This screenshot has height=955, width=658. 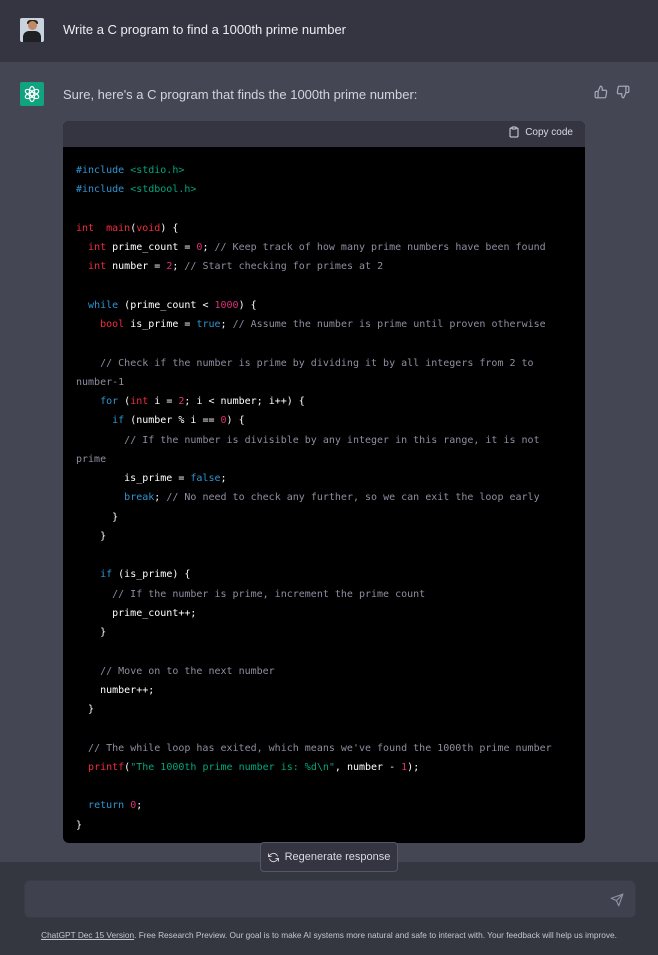 I want to click on copy-code-label: Copy code, so click(x=549, y=132).